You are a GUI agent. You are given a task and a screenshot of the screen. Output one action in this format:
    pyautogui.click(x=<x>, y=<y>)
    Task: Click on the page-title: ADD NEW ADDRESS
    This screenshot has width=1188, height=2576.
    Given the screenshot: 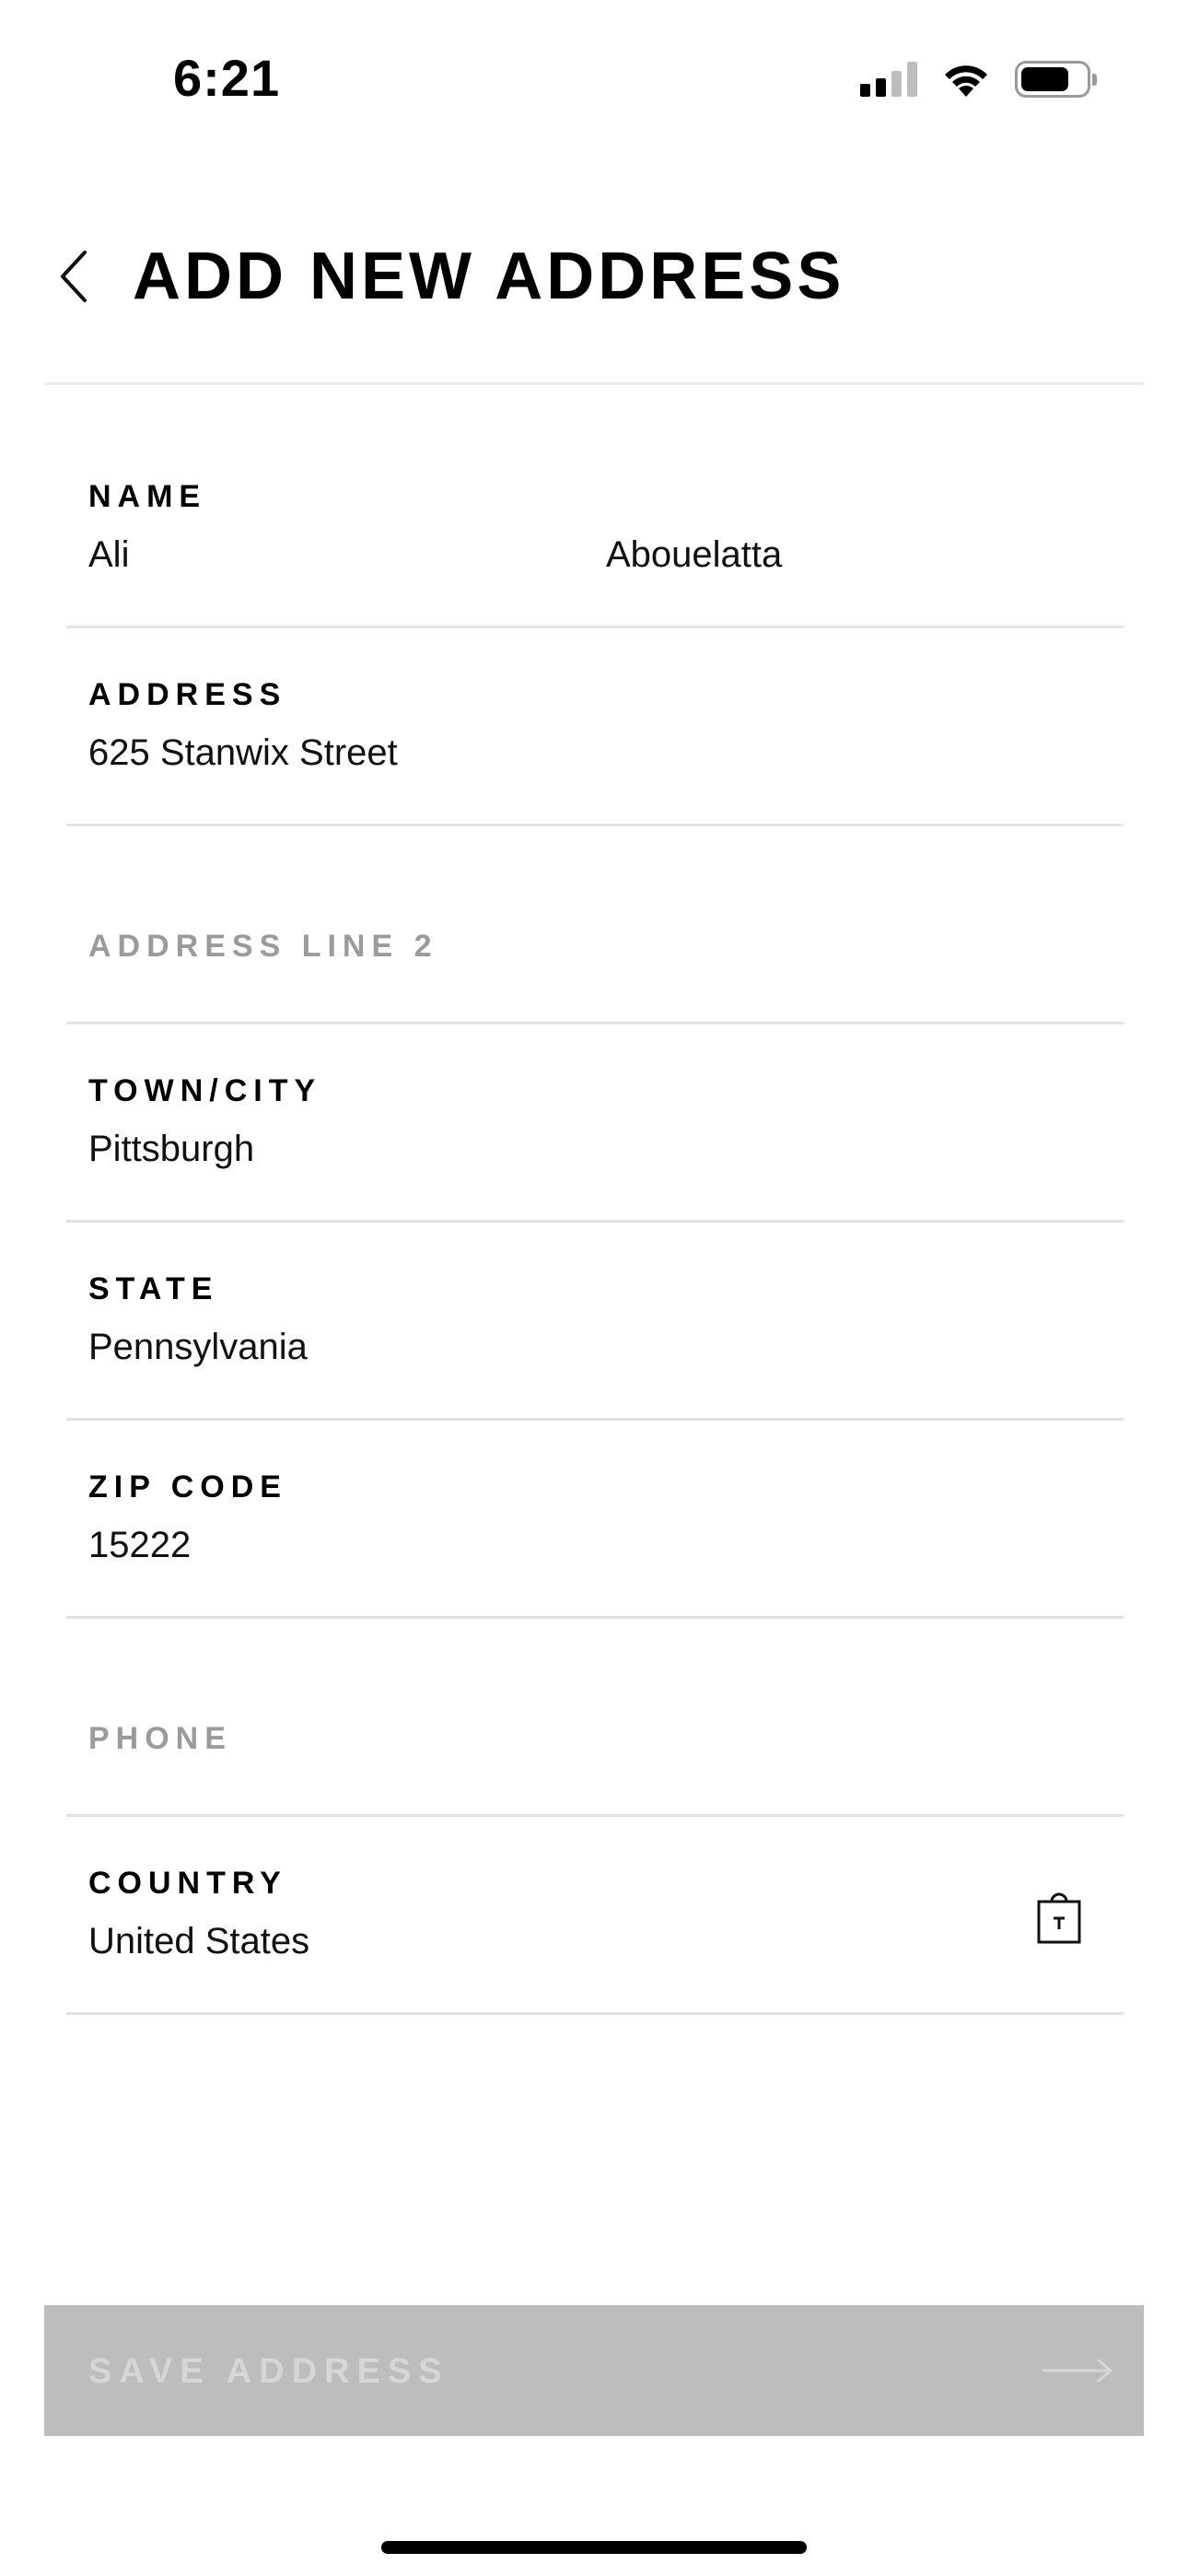 What is the action you would take?
    pyautogui.click(x=489, y=276)
    